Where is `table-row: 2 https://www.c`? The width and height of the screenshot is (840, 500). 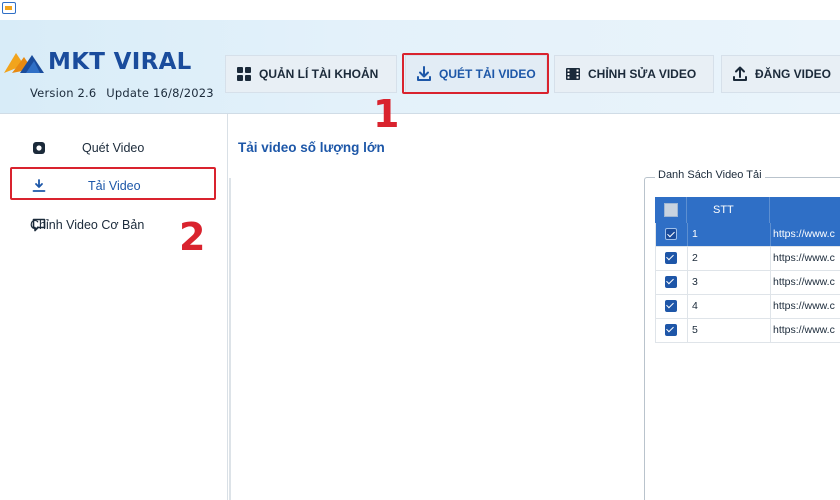
table-row: 2 https://www.c is located at coordinates (747, 259).